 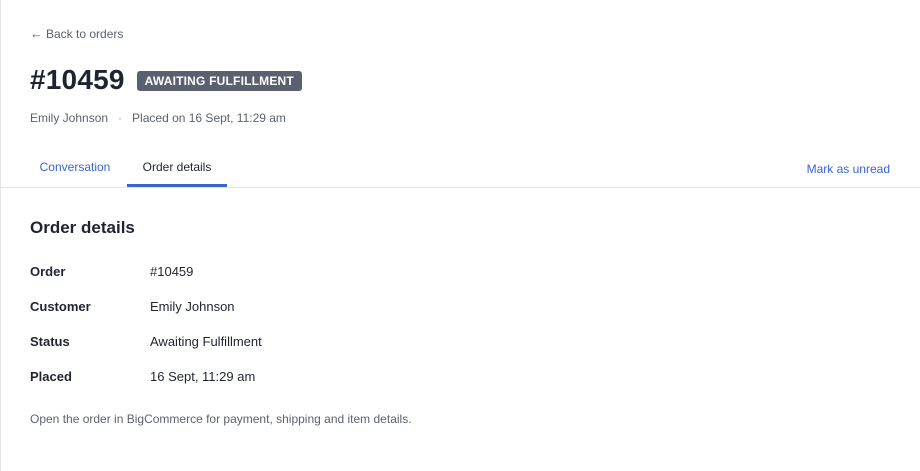 I want to click on detail-value: 16 Sept, 11:29 am, so click(x=203, y=376).